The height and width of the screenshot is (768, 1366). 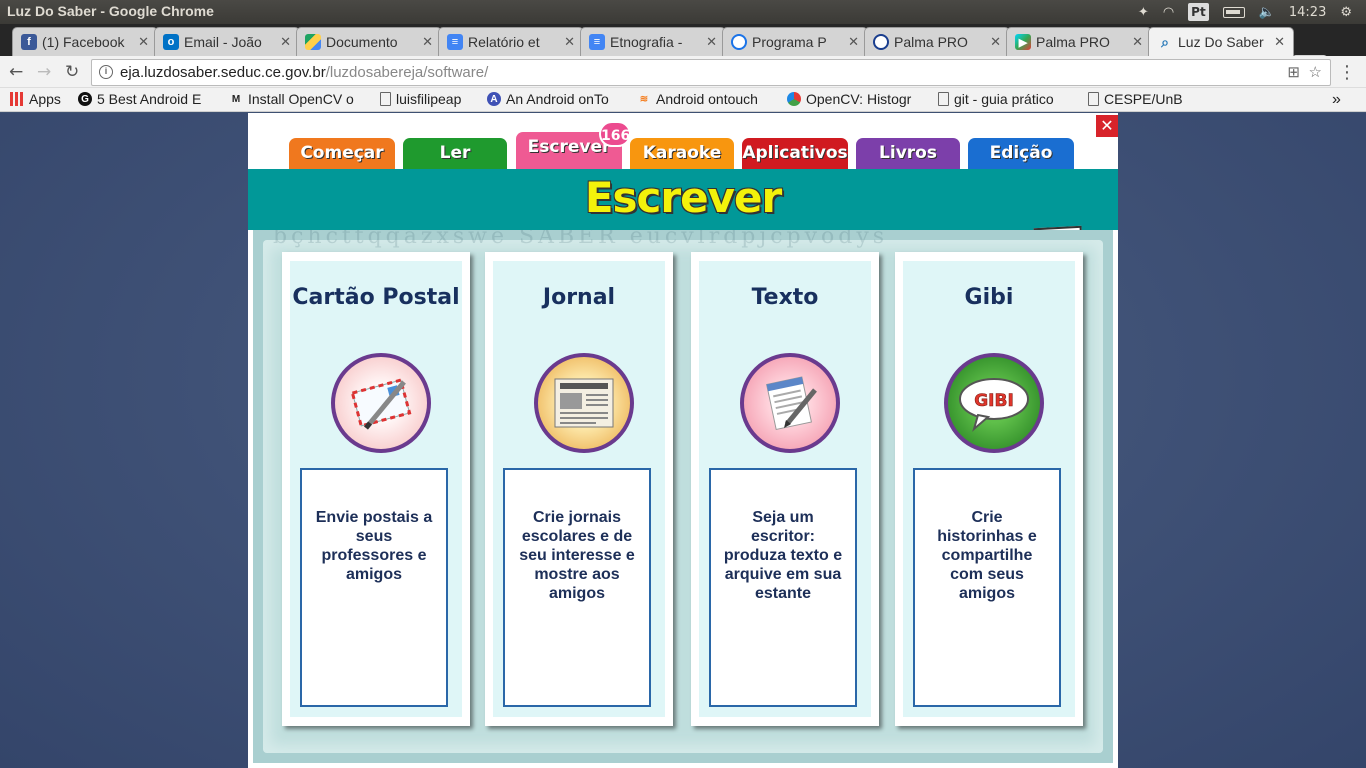 I want to click on bookmark-item: G 5 Best Android E, so click(x=148, y=99).